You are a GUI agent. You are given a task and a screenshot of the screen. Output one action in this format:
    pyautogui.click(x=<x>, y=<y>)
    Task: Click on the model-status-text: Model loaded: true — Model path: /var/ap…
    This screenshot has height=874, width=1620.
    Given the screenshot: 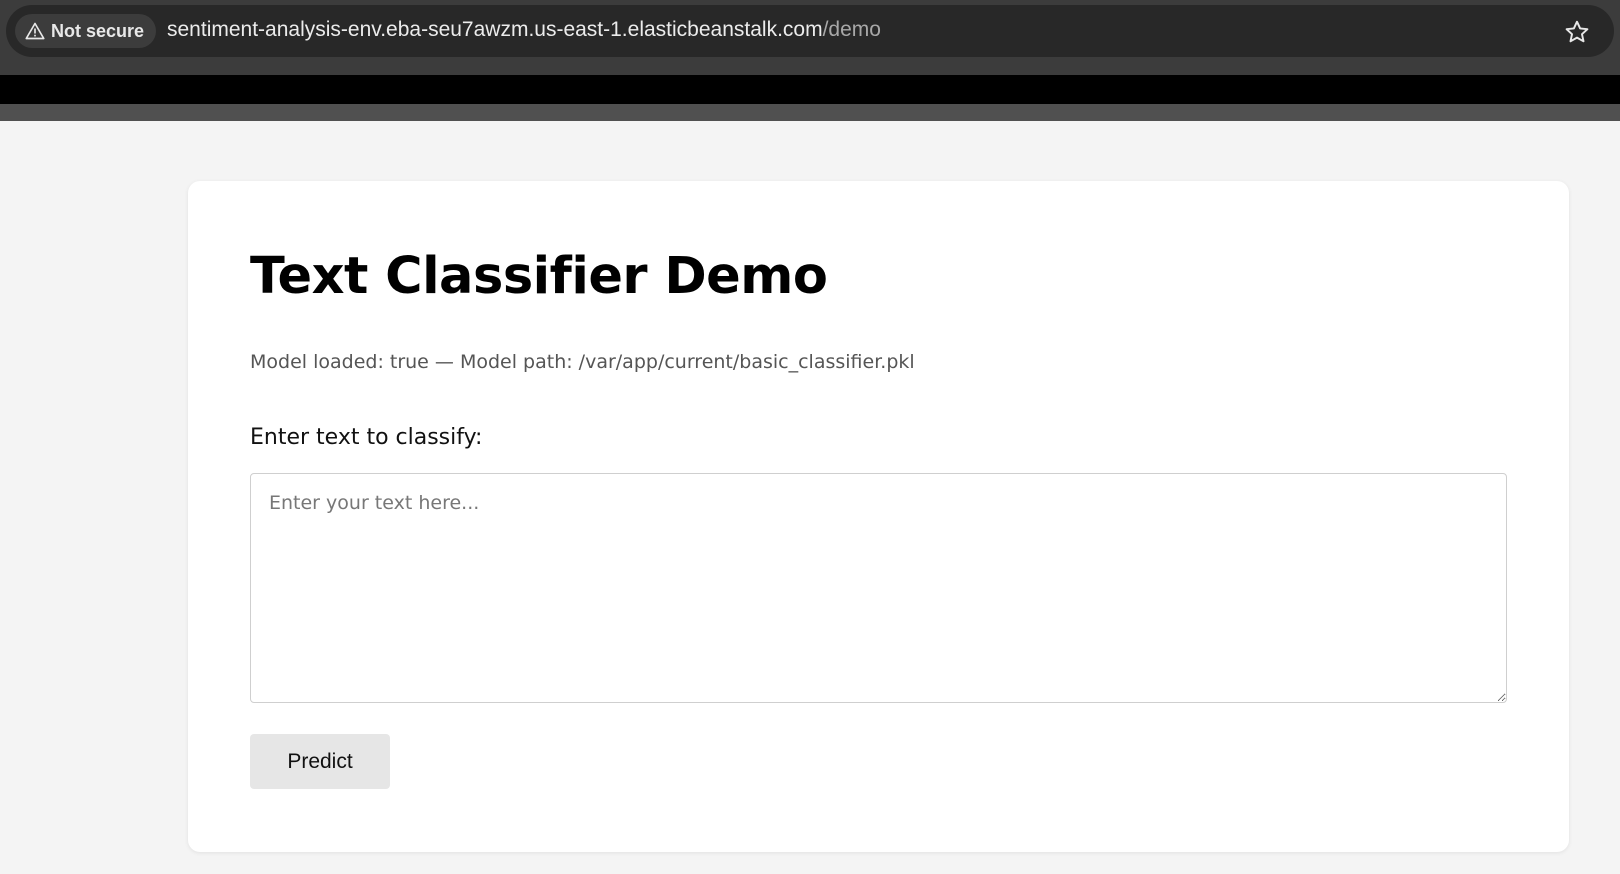 What is the action you would take?
    pyautogui.click(x=582, y=362)
    